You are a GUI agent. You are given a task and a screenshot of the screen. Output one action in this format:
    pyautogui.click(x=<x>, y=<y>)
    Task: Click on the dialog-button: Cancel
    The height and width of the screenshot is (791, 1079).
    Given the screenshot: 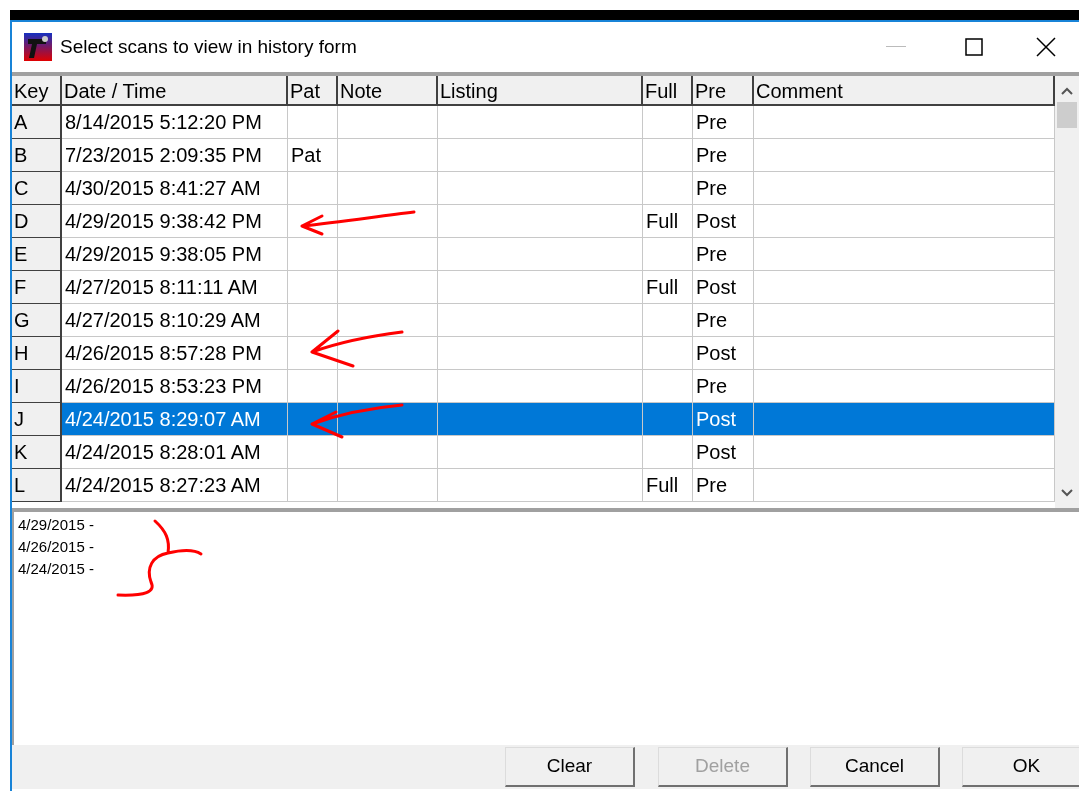 What is the action you would take?
    pyautogui.click(x=875, y=767)
    